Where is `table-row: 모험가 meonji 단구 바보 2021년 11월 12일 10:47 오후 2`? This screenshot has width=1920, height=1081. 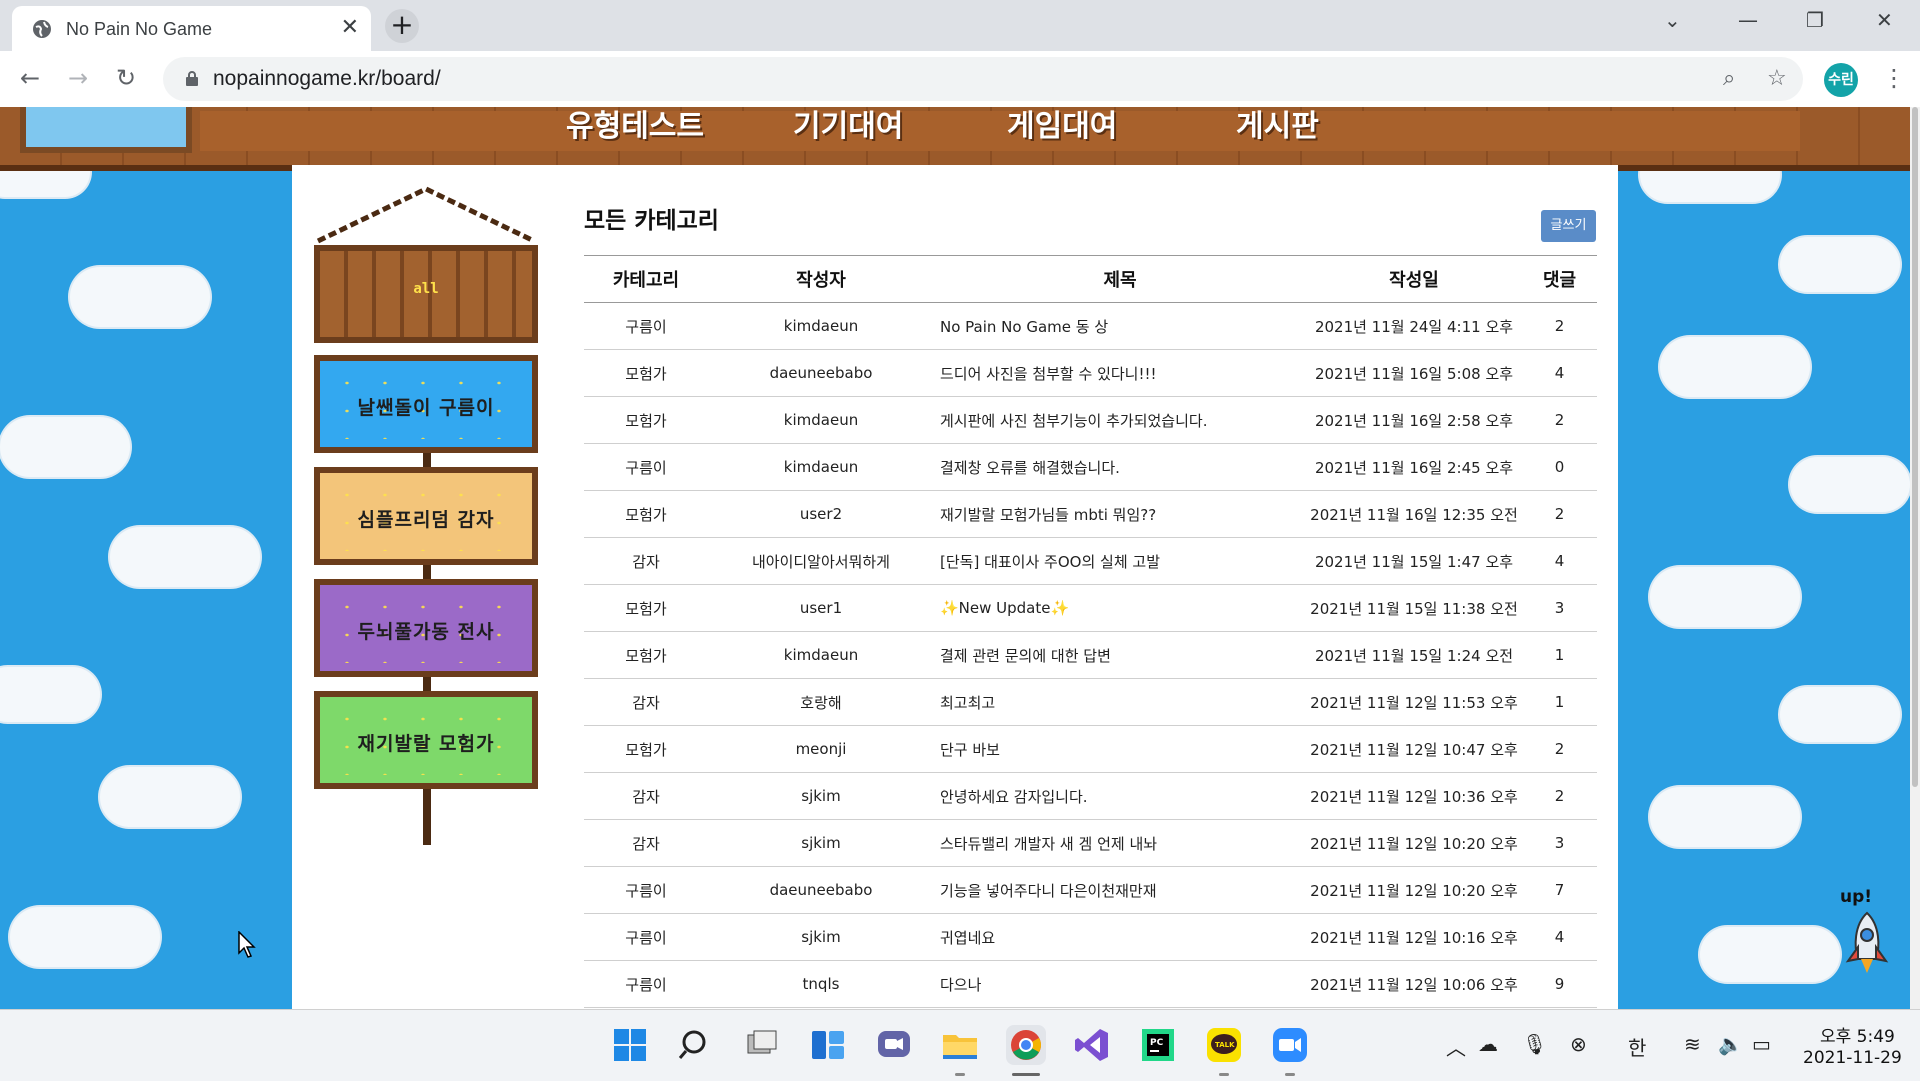 table-row: 모험가 meonji 단구 바보 2021년 11월 12일 10:47 오후 2 is located at coordinates (1090, 749).